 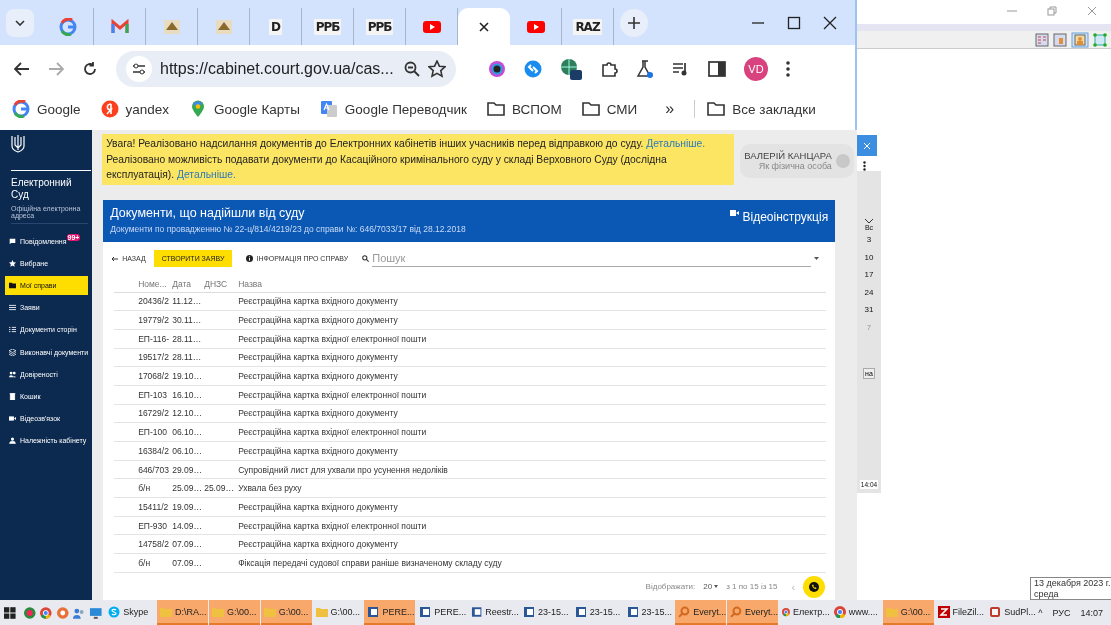 I want to click on video-instruction-link: Відеоінструкція, so click(x=779, y=222).